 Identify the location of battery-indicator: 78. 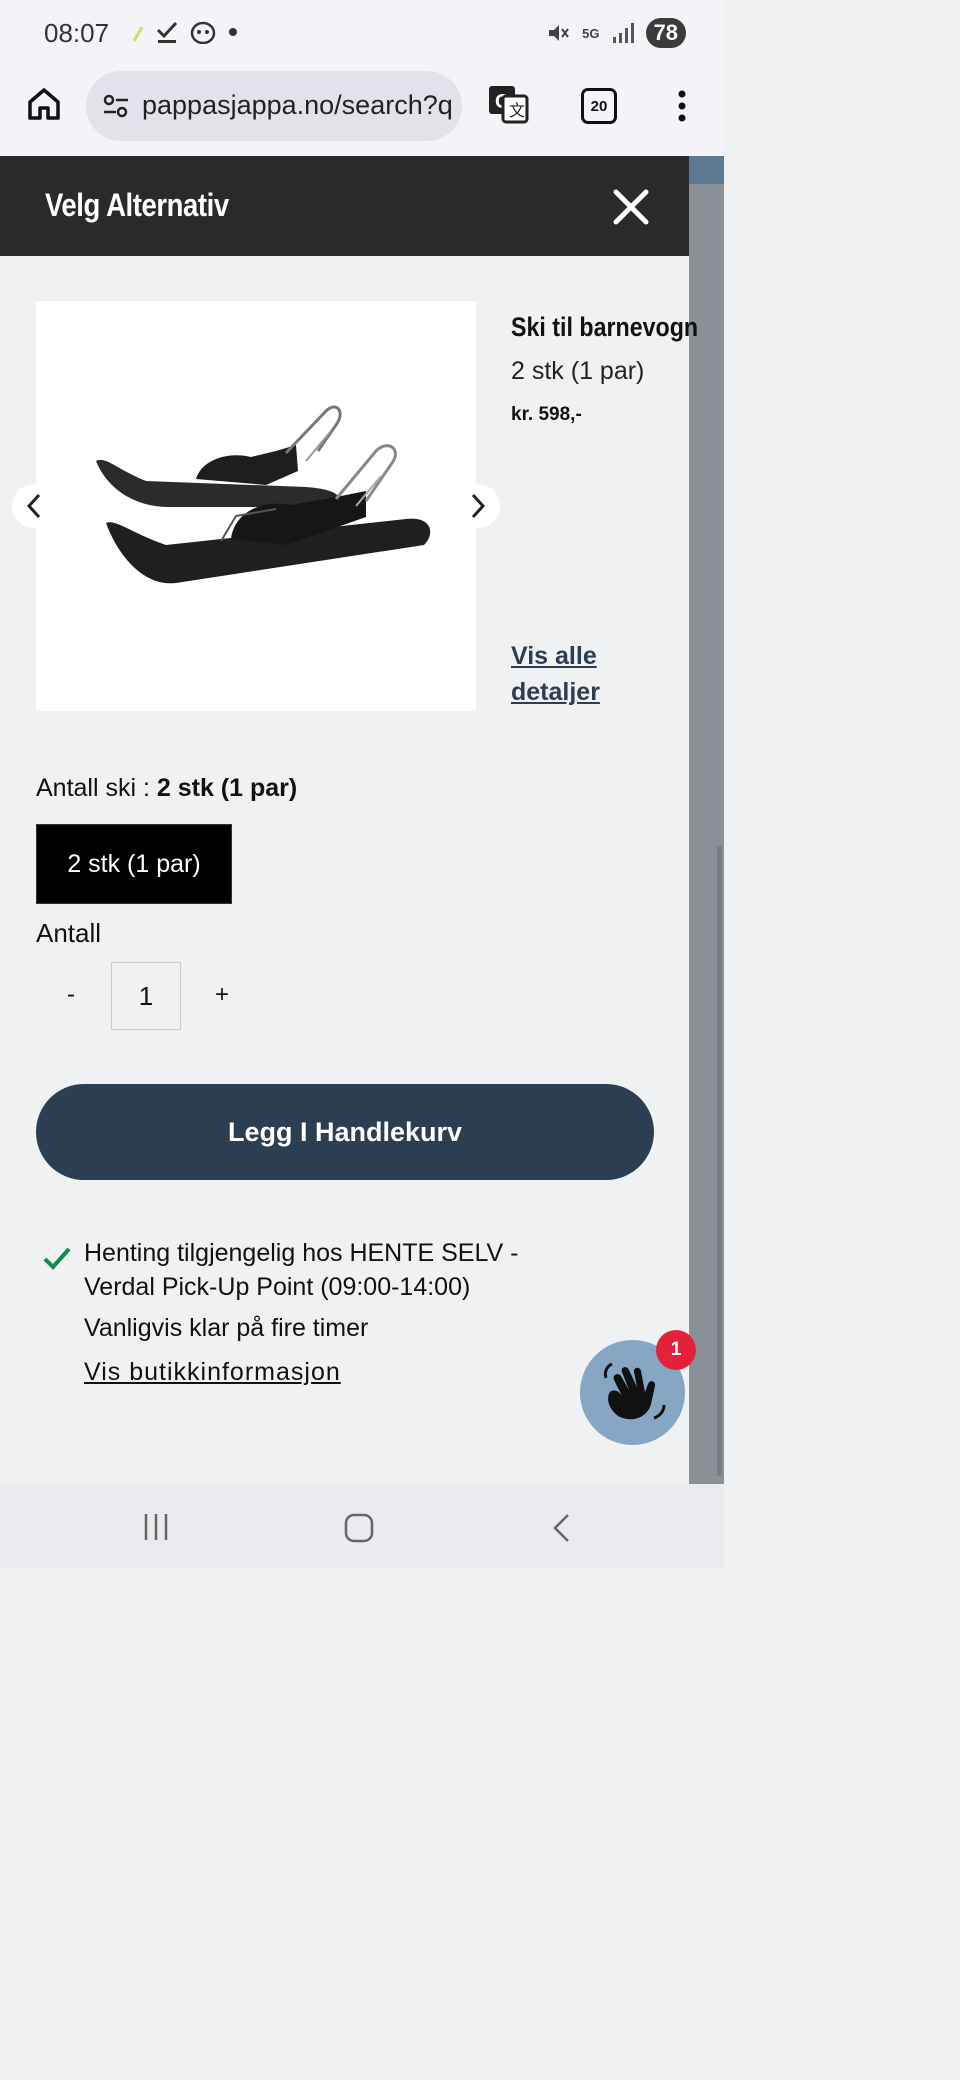
(665, 33).